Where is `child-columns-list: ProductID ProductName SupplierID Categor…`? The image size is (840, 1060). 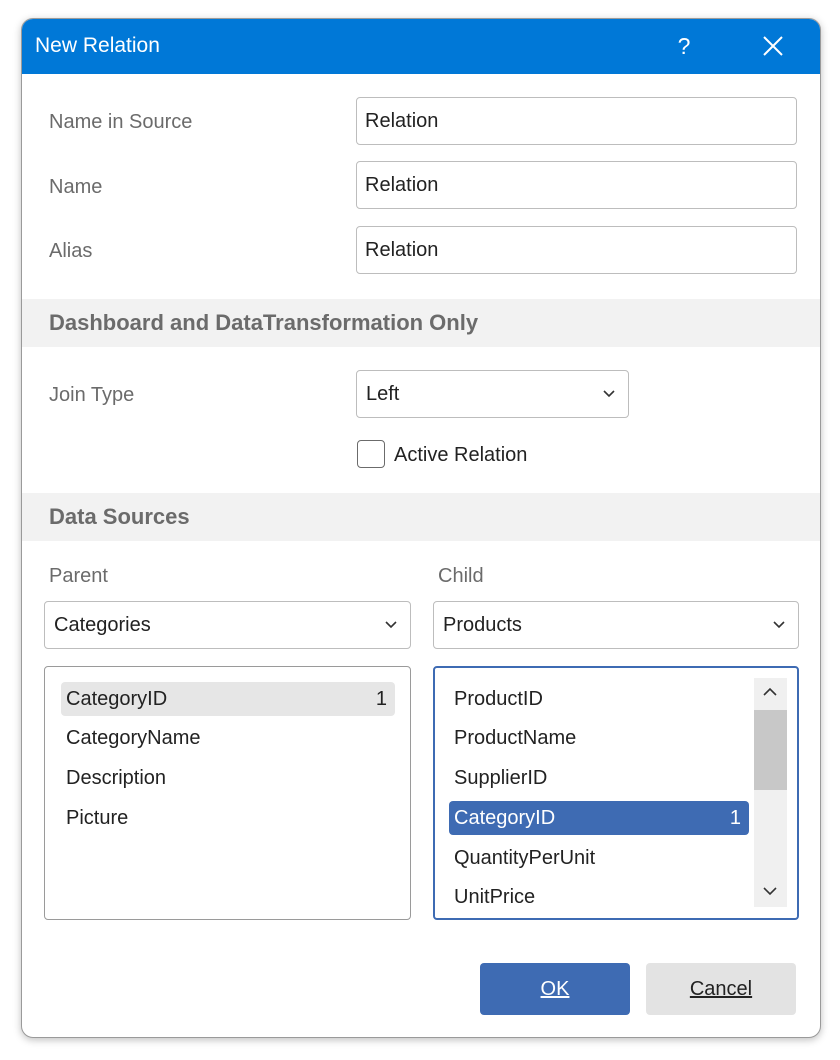
child-columns-list: ProductID ProductName SupplierID Categor… is located at coordinates (616, 793).